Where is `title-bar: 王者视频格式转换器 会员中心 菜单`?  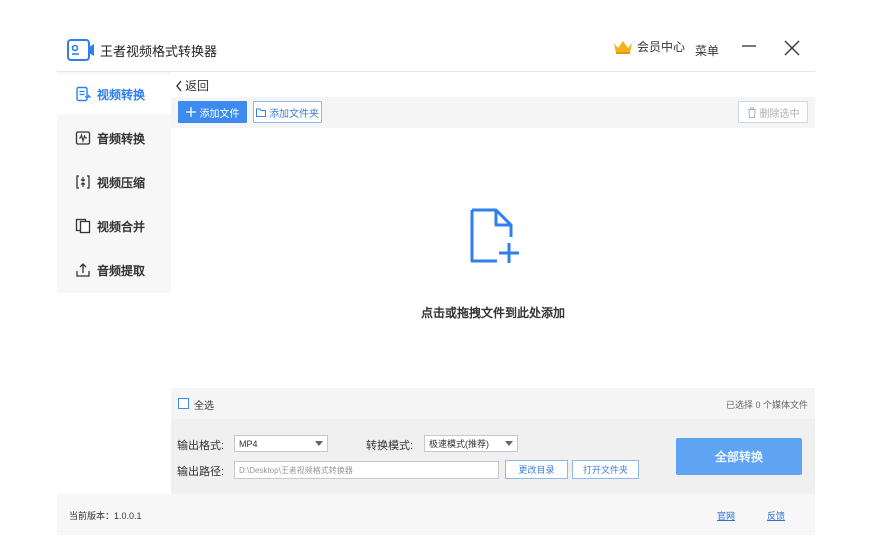 title-bar: 王者视频格式转换器 会员中心 菜单 is located at coordinates (436, 46).